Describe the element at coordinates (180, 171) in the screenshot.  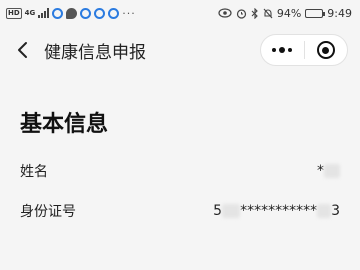
I see `name-row: 姓名 *` at that location.